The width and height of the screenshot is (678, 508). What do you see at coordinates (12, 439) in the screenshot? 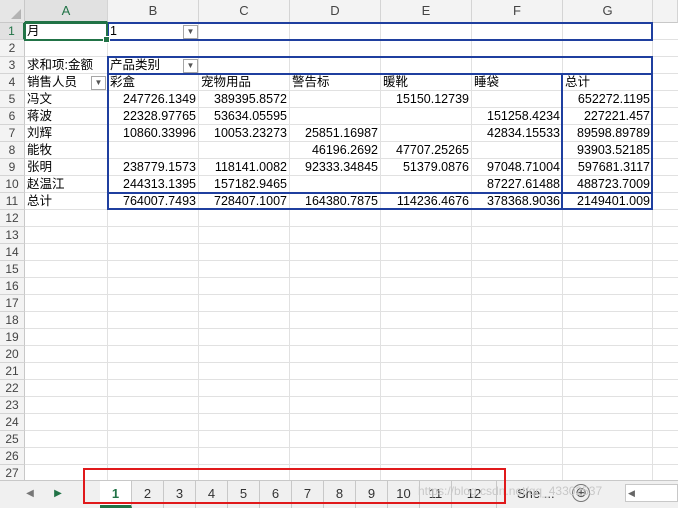
I see `row-header-25: 25` at bounding box center [12, 439].